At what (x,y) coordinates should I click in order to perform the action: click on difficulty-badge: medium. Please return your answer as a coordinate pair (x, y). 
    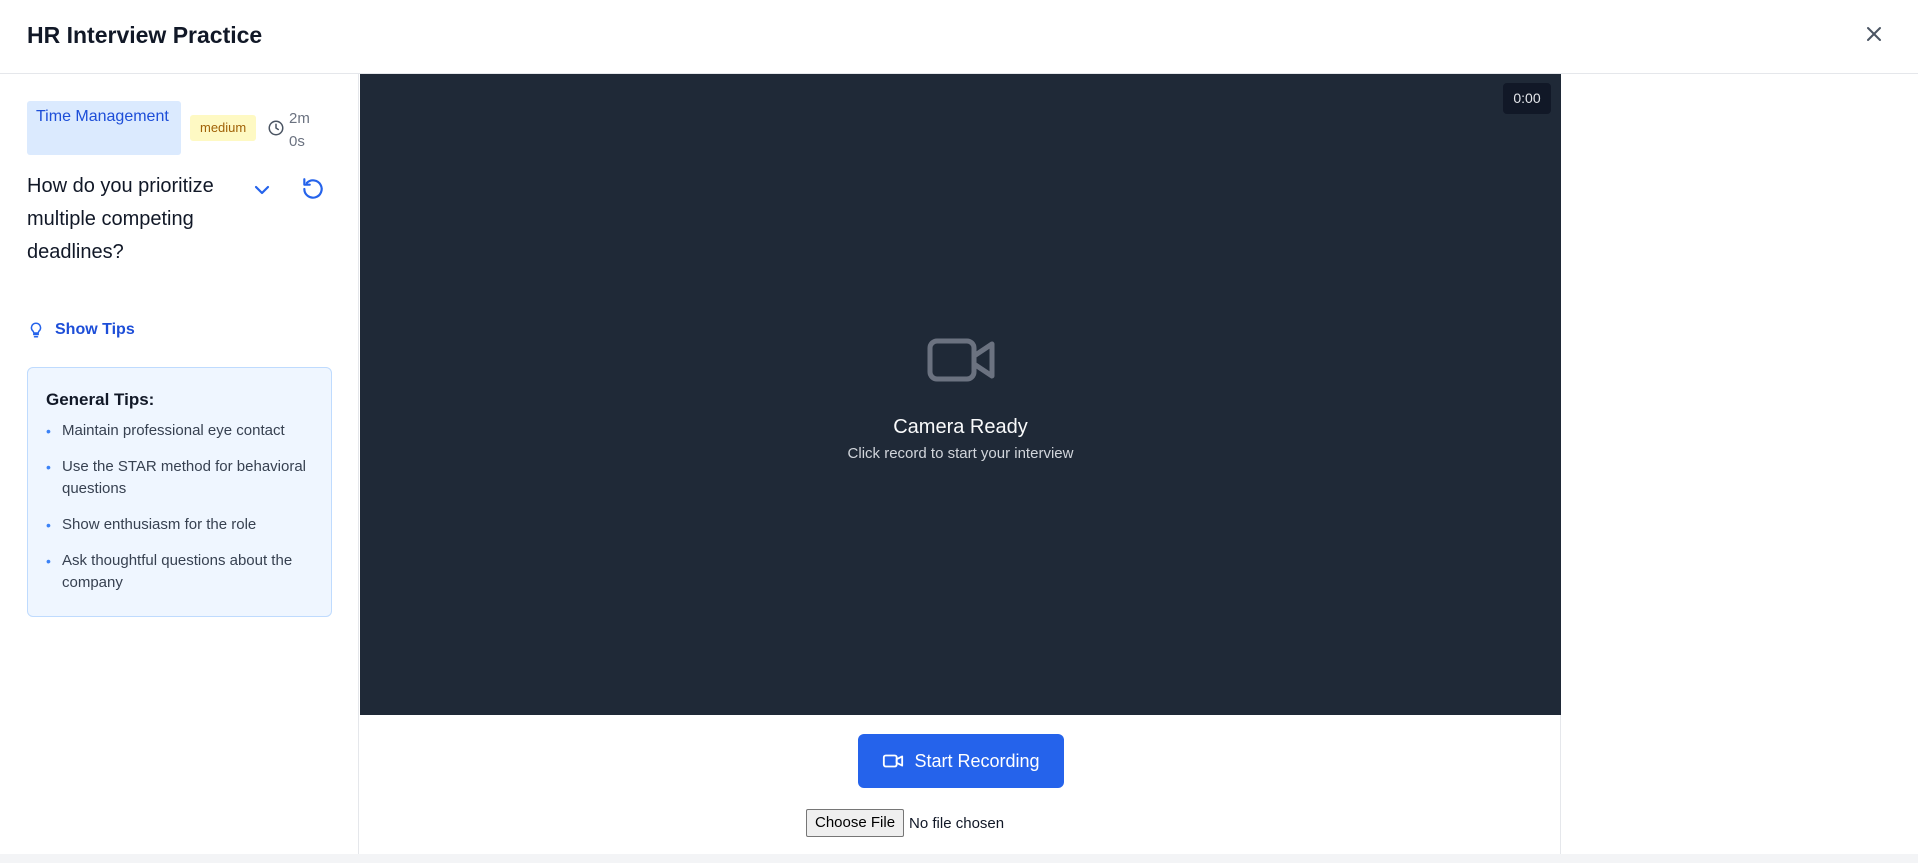
    Looking at the image, I should click on (223, 128).